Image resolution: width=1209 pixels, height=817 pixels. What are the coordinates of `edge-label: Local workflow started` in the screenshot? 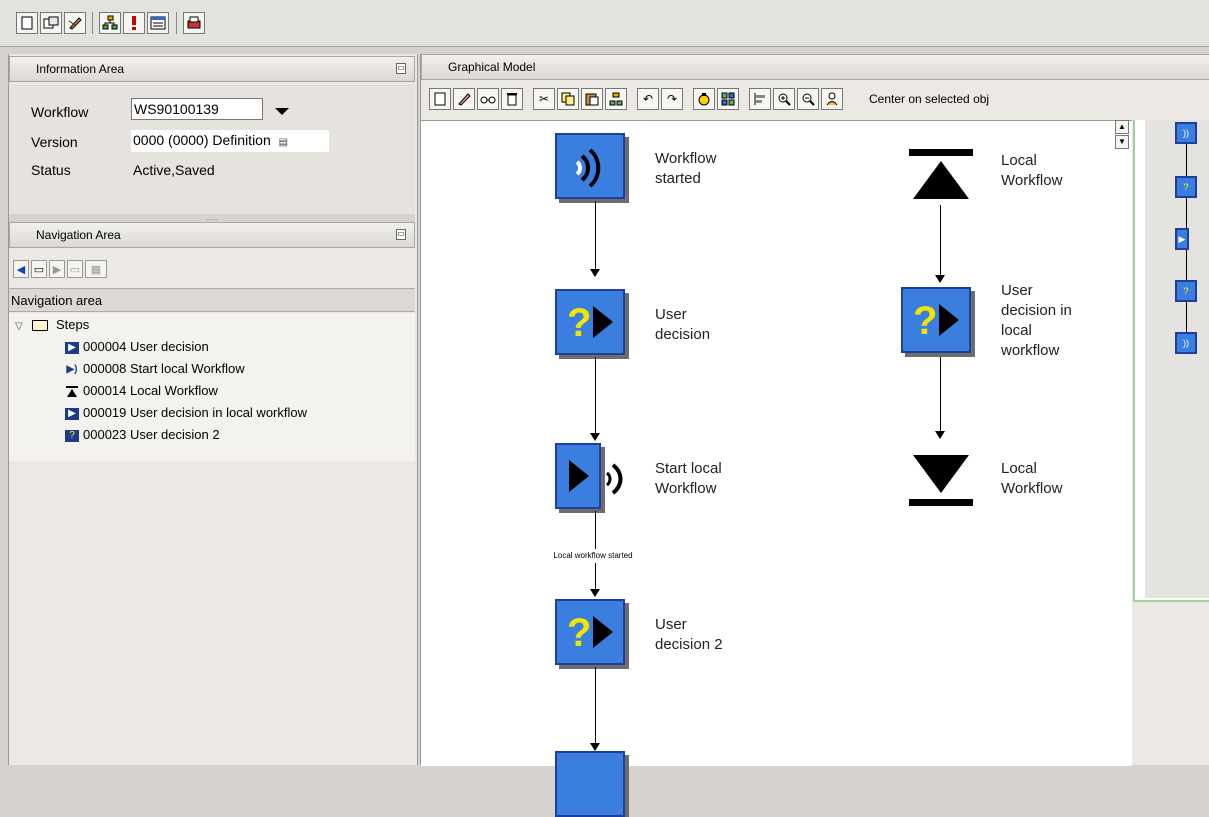 It's located at (593, 556).